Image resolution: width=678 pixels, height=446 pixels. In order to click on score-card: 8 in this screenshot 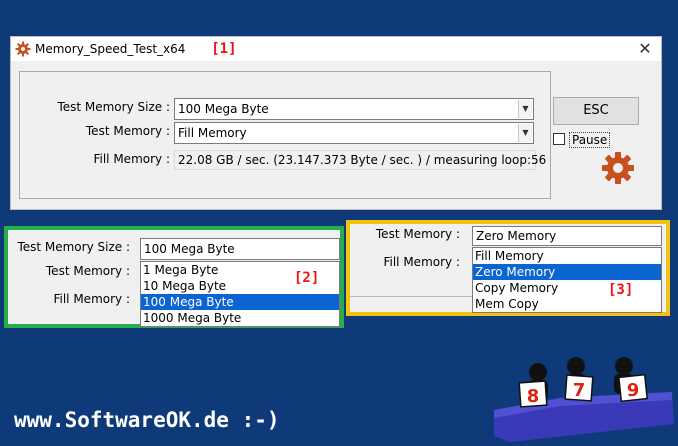, I will do `click(533, 394)`.